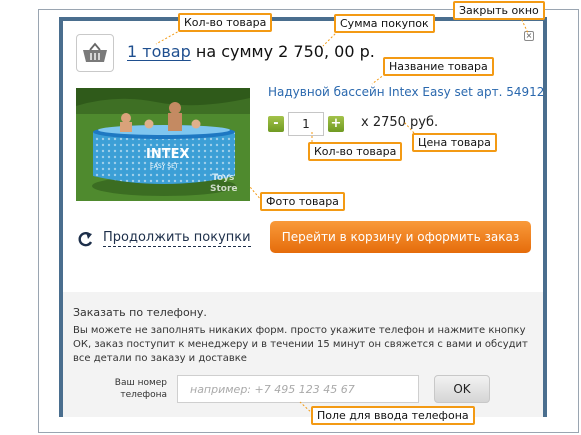  I want to click on callout-qty-top: Кол-во товара, so click(225, 22).